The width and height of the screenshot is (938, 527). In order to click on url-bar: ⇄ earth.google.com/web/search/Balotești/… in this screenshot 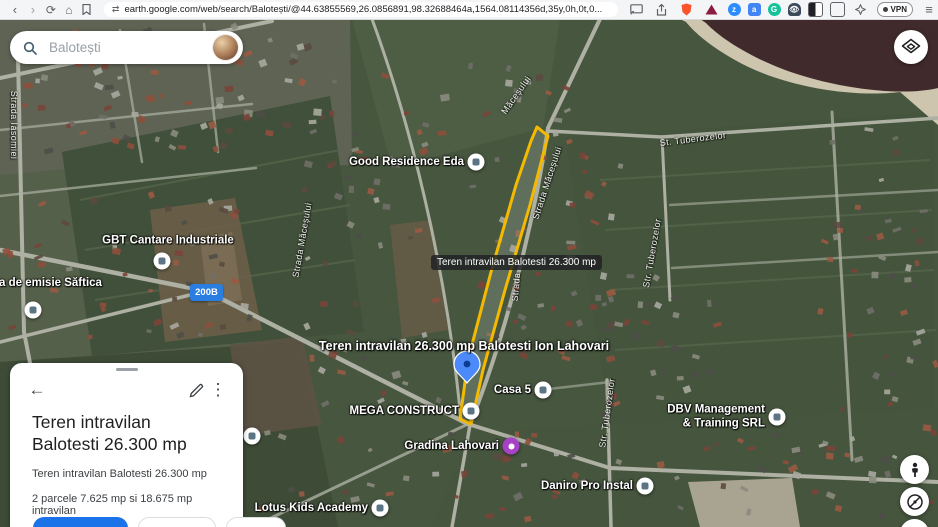, I will do `click(360, 9)`.